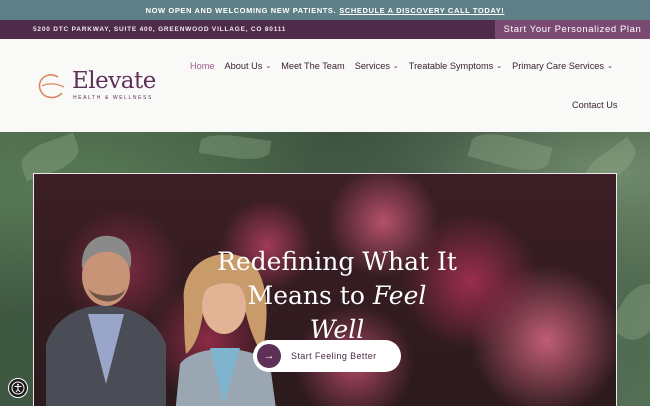  Describe the element at coordinates (594, 105) in the screenshot. I see `nav-item-contact-us: Contact Us` at that location.